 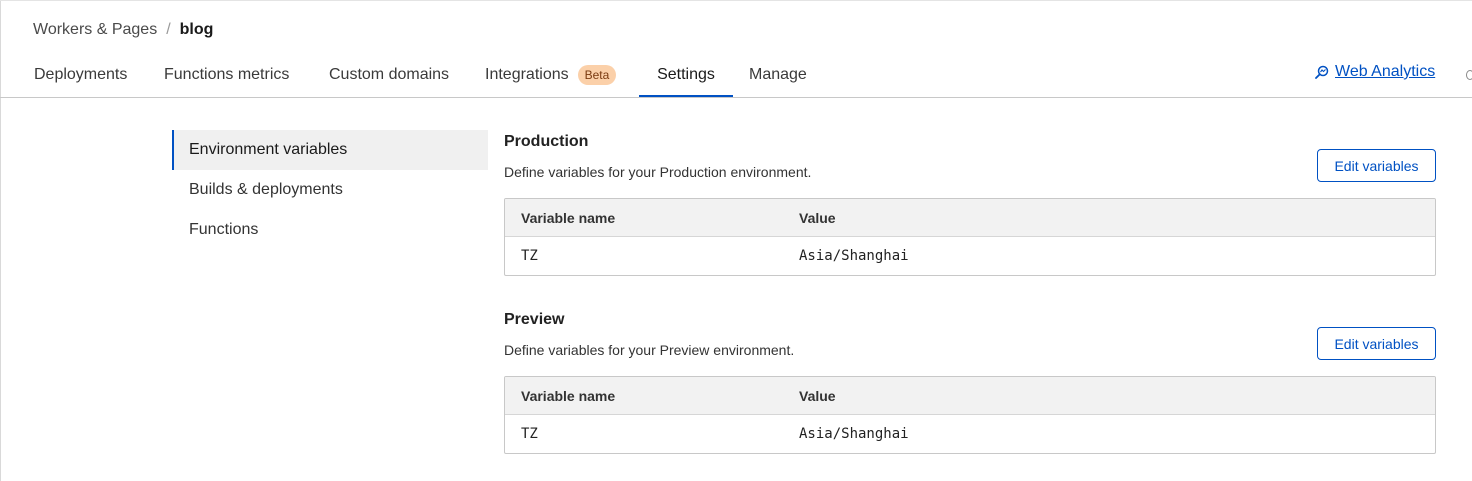 I want to click on preview-edit-variables-button: Edit variables, so click(x=1376, y=343).